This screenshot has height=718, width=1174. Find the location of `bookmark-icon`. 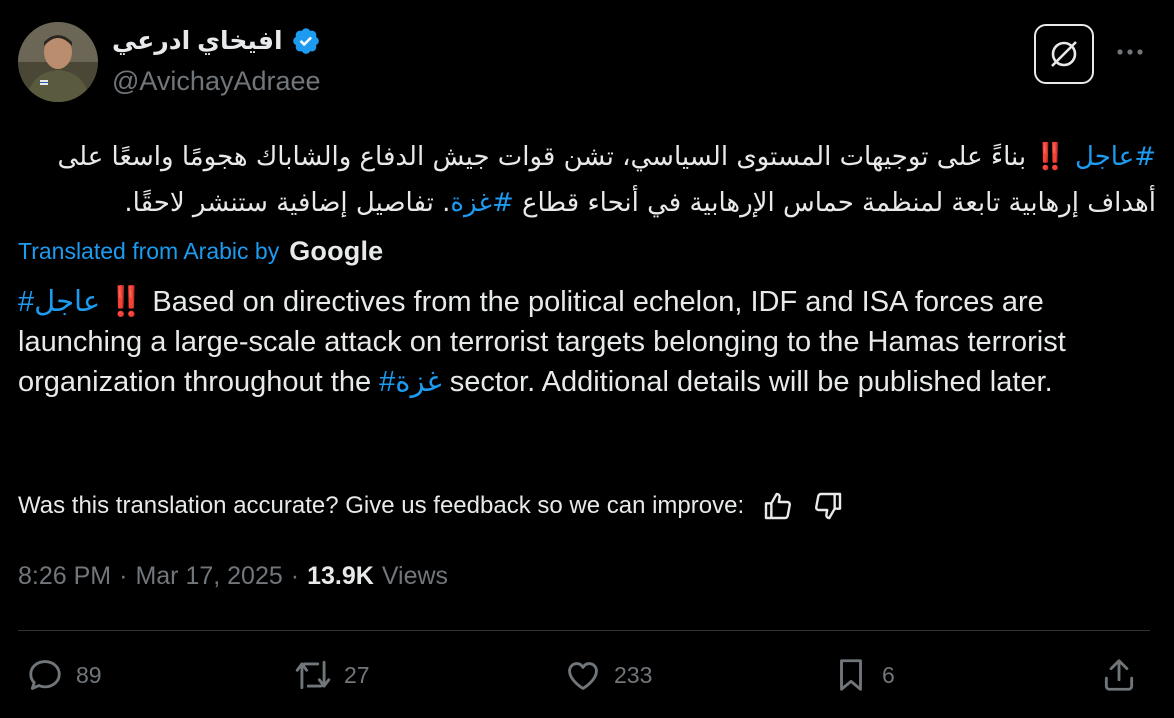

bookmark-icon is located at coordinates (851, 675).